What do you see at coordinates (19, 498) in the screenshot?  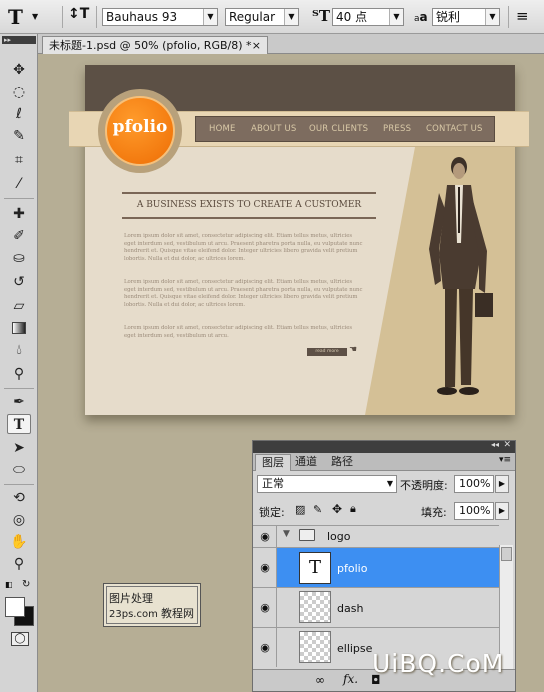 I see `3d-rotate-tool-icon: ⟲` at bounding box center [19, 498].